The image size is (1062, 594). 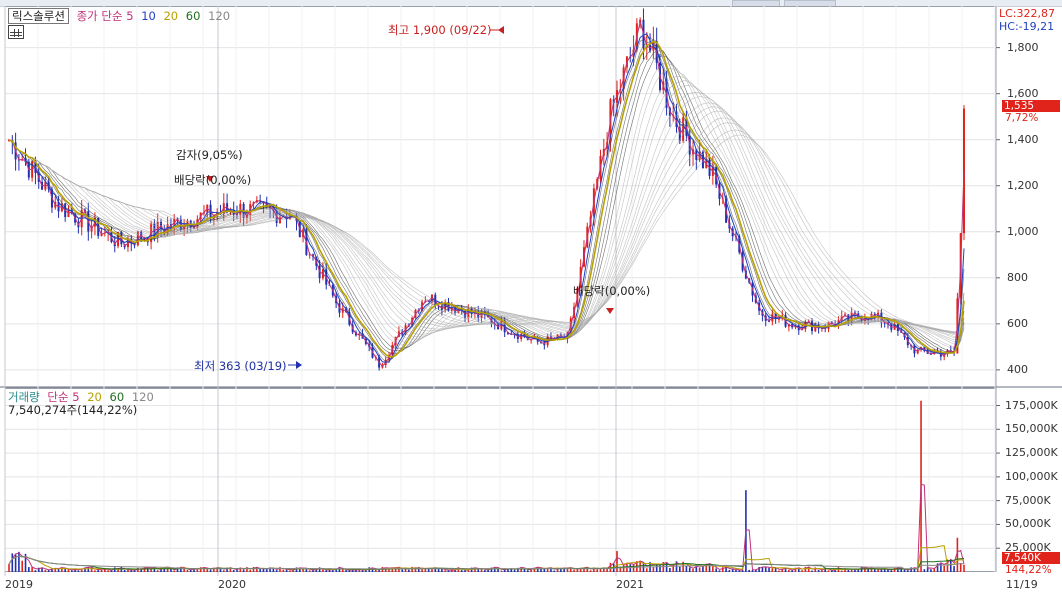 I want to click on ex-dividend-marker-icon, so click(x=610, y=311).